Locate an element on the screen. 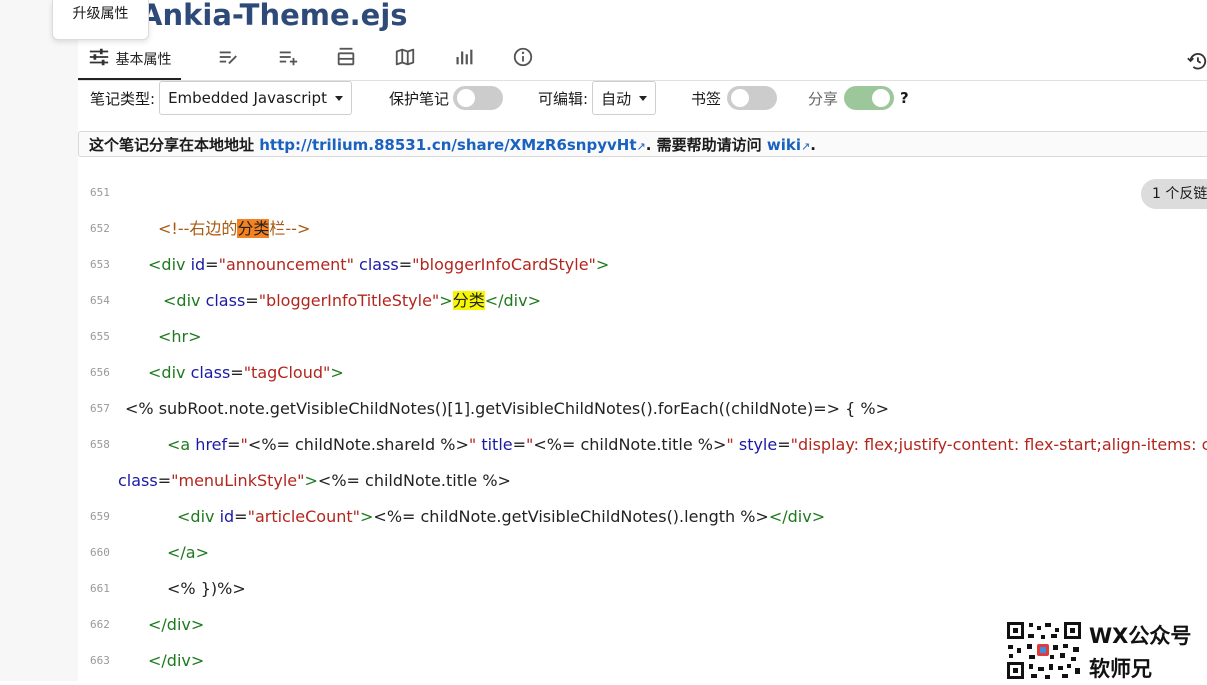  ribbon-tabs: 基本属性 is located at coordinates (642, 60).